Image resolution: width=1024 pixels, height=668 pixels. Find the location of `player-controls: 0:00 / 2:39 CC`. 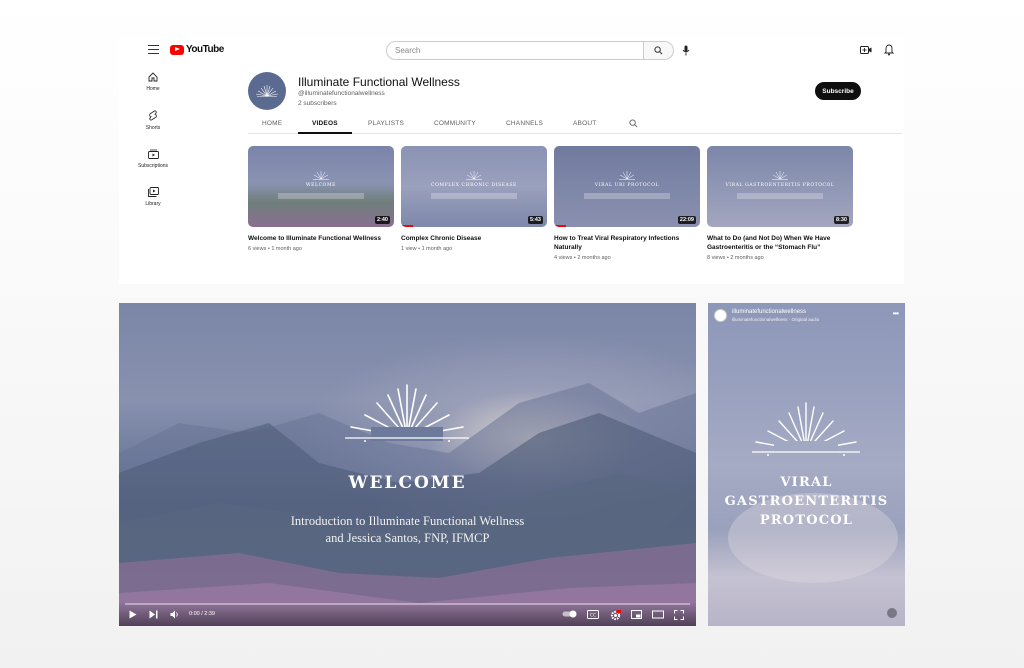

player-controls: 0:00 / 2:39 CC is located at coordinates (407, 614).